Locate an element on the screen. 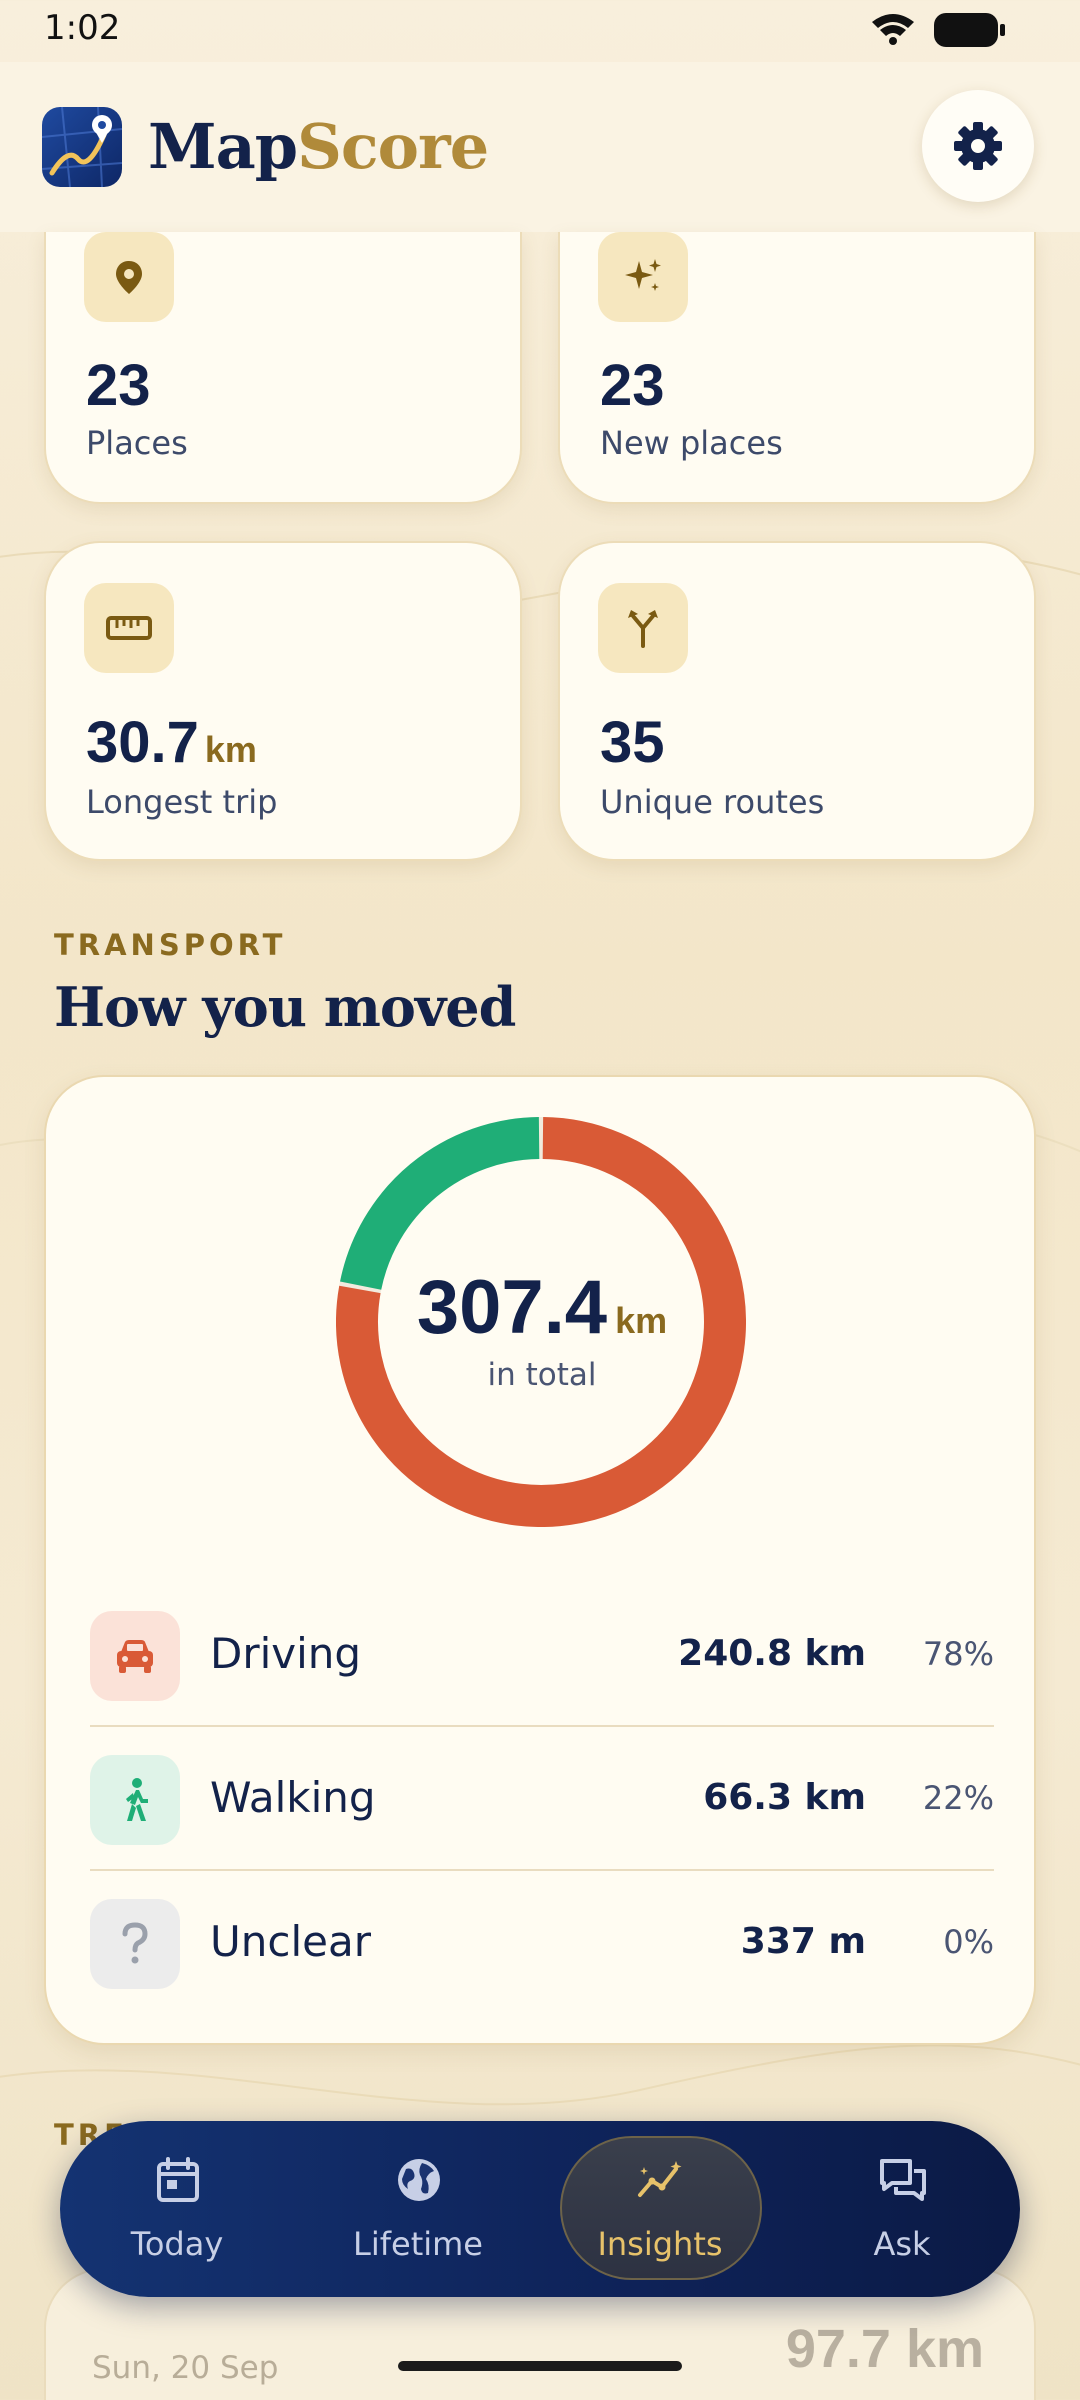 Image resolution: width=1080 pixels, height=2400 pixels. stat-value: 30.7 km is located at coordinates (171, 742).